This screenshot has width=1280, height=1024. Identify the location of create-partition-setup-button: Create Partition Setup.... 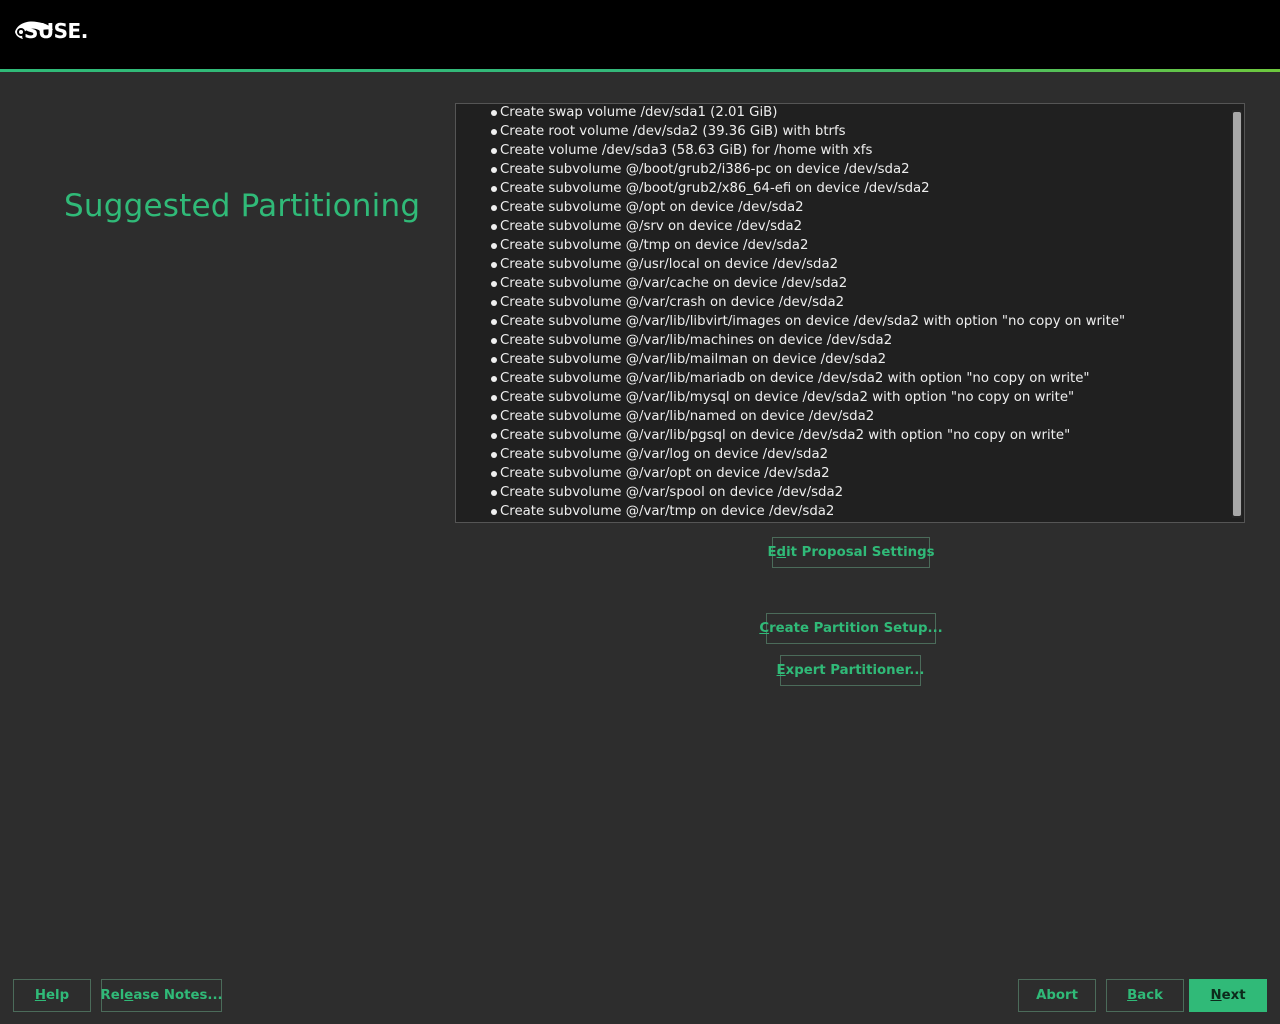
(851, 628).